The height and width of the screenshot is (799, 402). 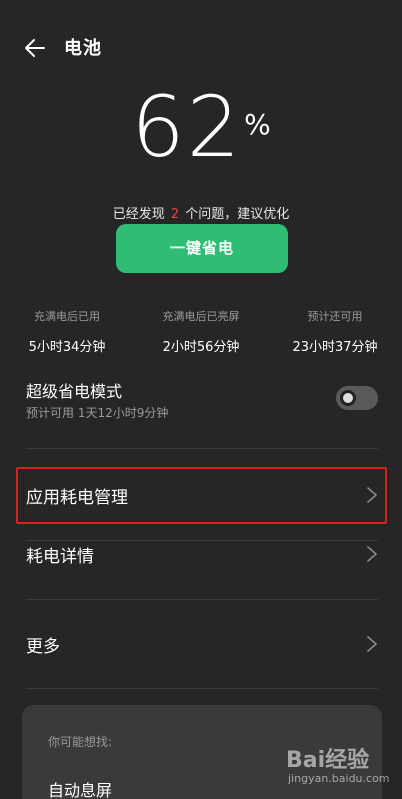 I want to click on super-mode-subtitle: 预计可用 1天12小时9分钟, so click(x=97, y=413).